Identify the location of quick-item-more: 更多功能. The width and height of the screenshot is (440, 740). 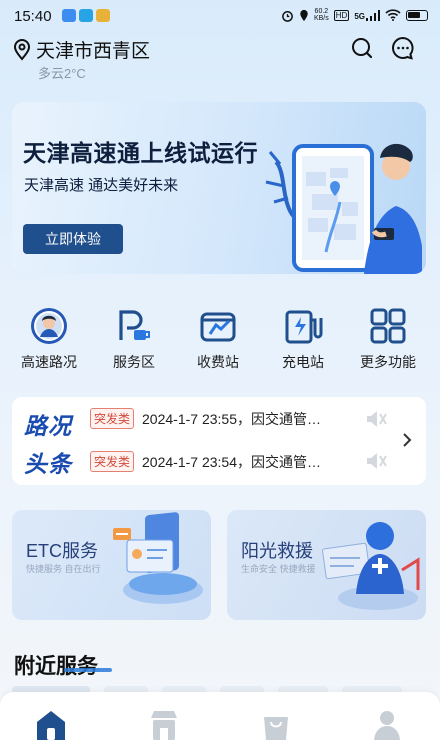
(388, 339).